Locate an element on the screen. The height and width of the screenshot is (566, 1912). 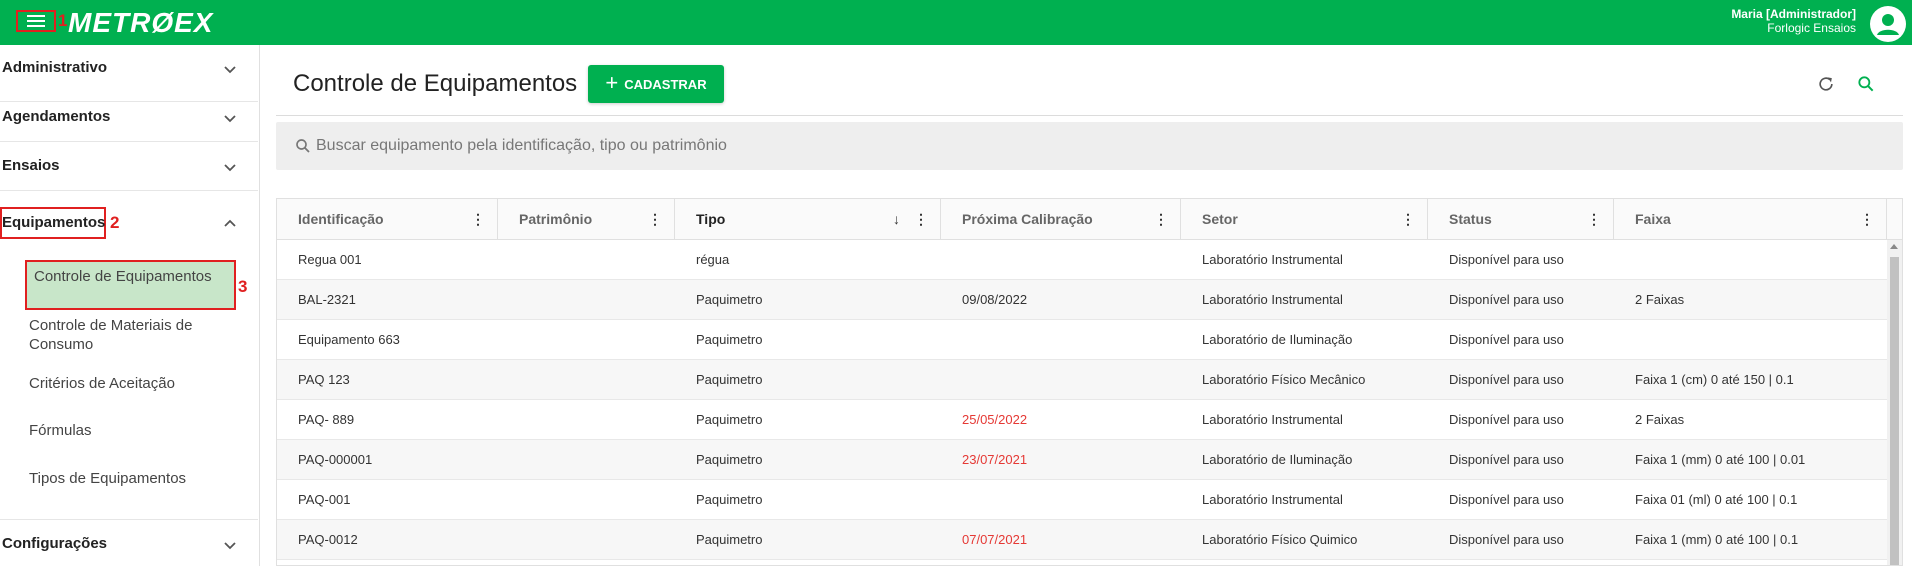
sidebar-section-label: Ensaios is located at coordinates (31, 165).